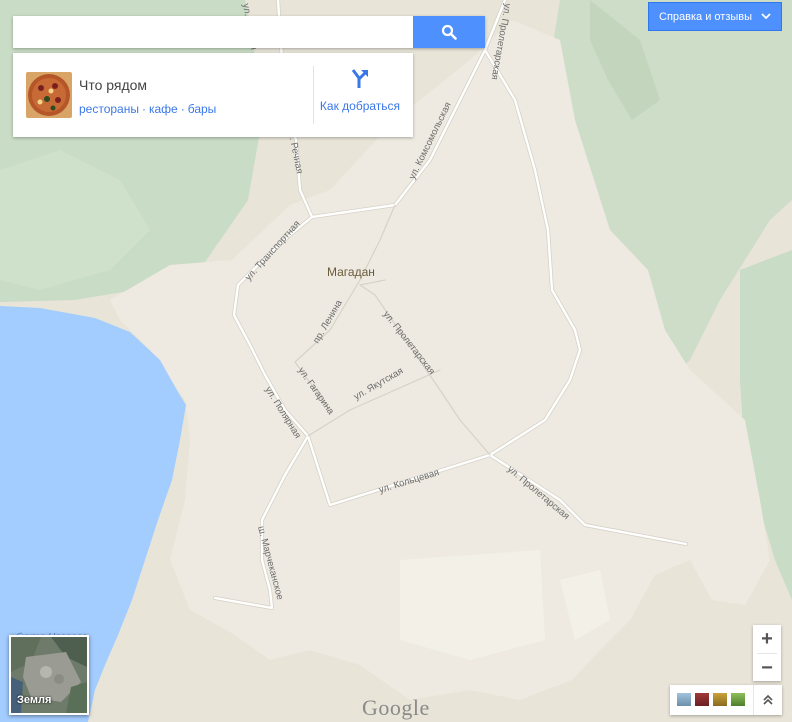 This screenshot has width=792, height=722. Describe the element at coordinates (396, 707) in the screenshot. I see `google-logo: Google` at that location.